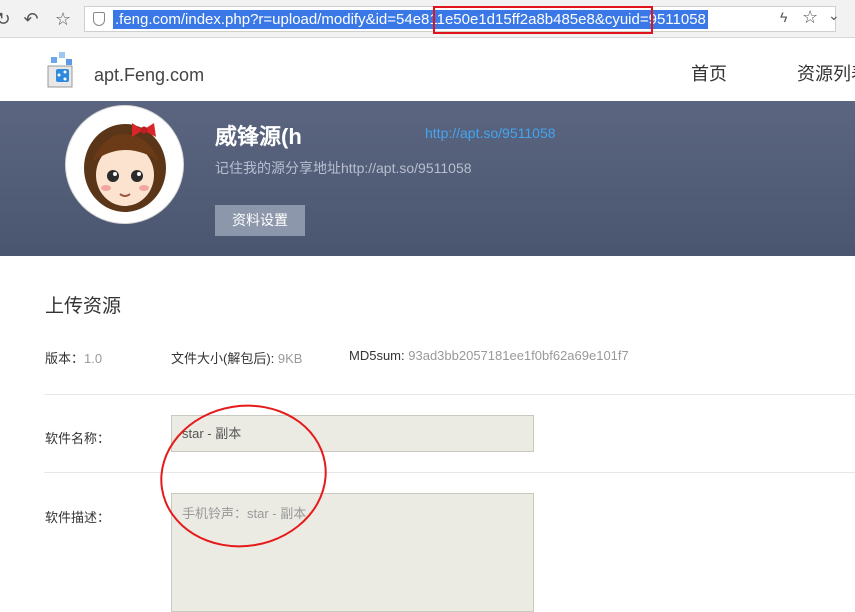 The width and height of the screenshot is (855, 612). I want to click on version-value: 1.0, so click(93, 358).